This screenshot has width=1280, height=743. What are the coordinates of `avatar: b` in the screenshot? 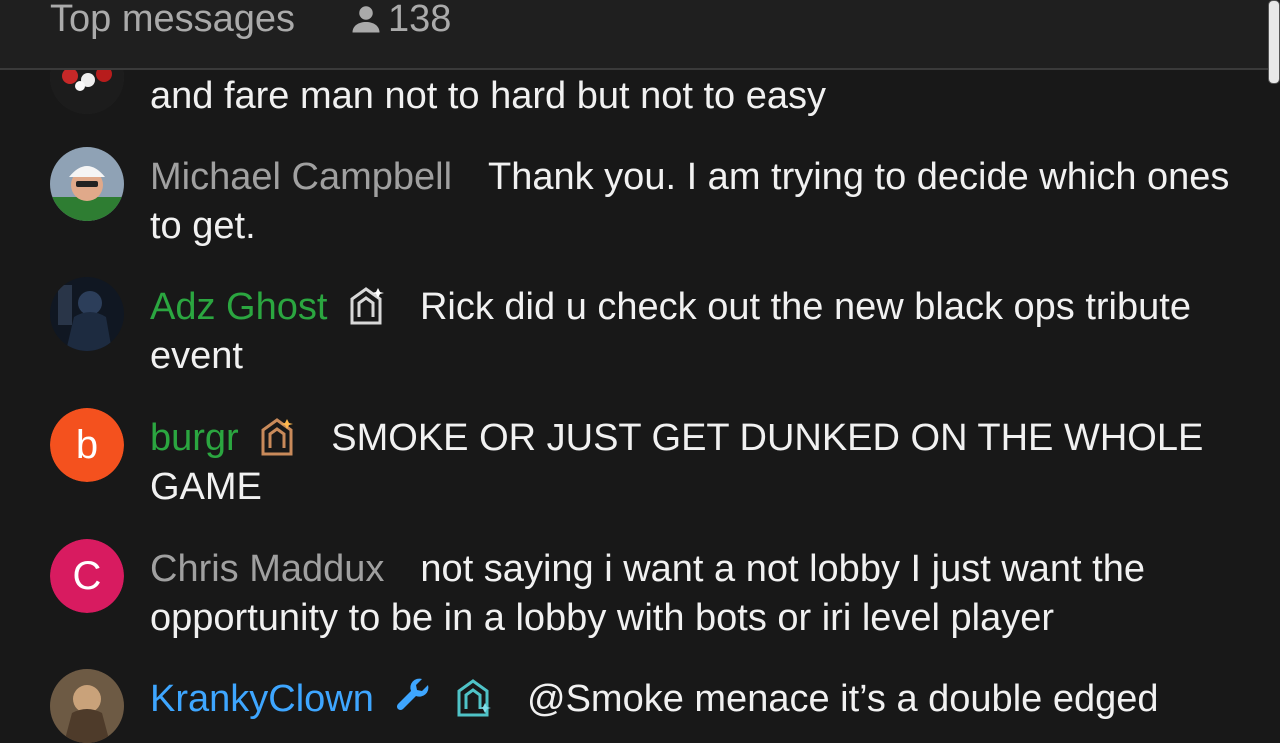 It's located at (87, 445).